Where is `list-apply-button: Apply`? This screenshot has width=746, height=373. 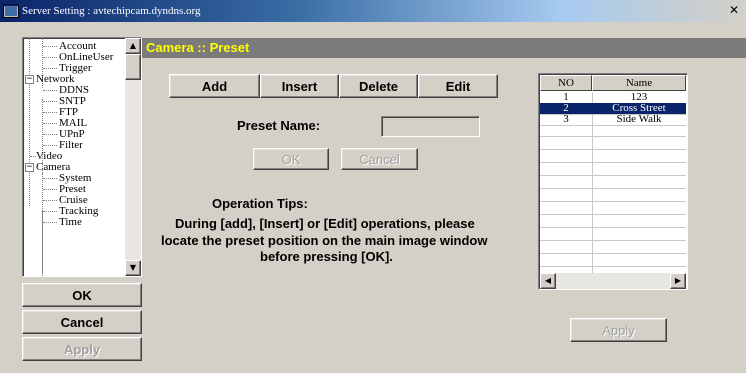
list-apply-button: Apply is located at coordinates (618, 330).